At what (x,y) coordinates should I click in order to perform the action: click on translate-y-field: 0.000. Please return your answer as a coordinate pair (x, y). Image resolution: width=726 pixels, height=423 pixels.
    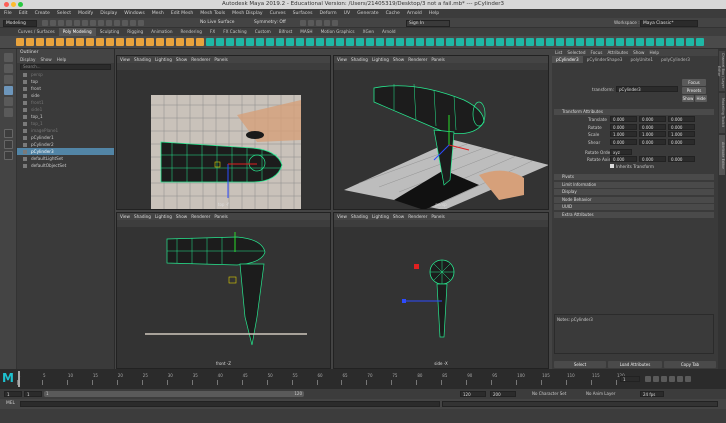
    Looking at the image, I should click on (652, 119).